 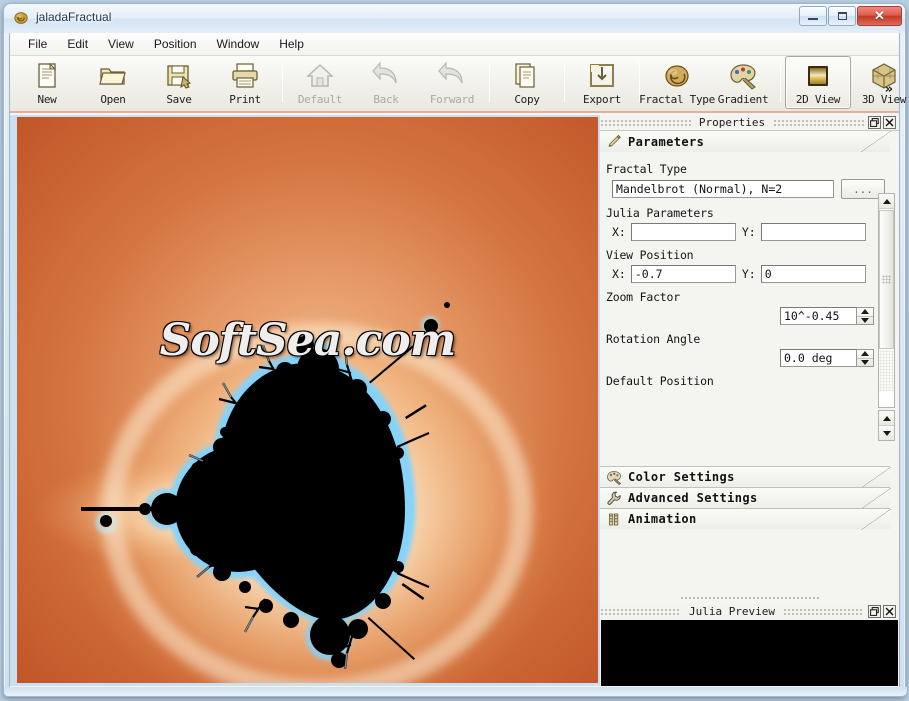 What do you see at coordinates (890, 122) in the screenshot?
I see `properties-close-button` at bounding box center [890, 122].